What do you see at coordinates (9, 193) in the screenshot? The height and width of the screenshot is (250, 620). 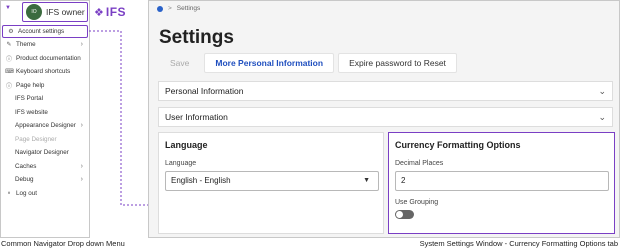 I see `logout-icon: ⚬` at bounding box center [9, 193].